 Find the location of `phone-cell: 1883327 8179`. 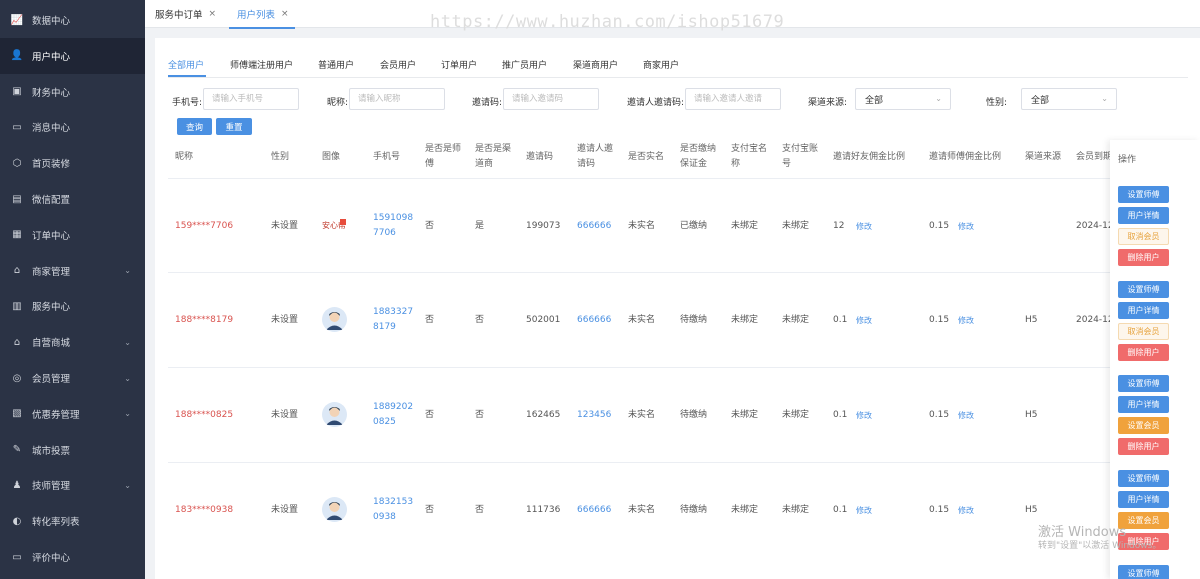

phone-cell: 1883327 8179 is located at coordinates (393, 320).